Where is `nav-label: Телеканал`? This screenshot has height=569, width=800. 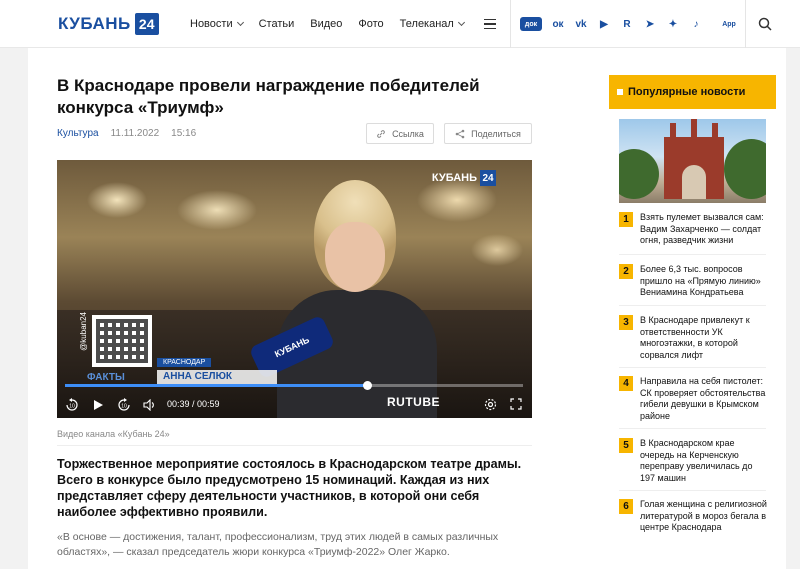 nav-label: Телеканал is located at coordinates (426, 24).